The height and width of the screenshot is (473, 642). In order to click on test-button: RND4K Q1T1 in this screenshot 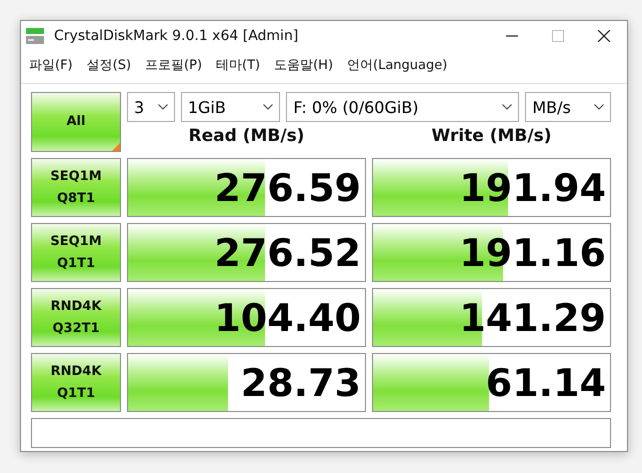, I will do `click(76, 382)`.